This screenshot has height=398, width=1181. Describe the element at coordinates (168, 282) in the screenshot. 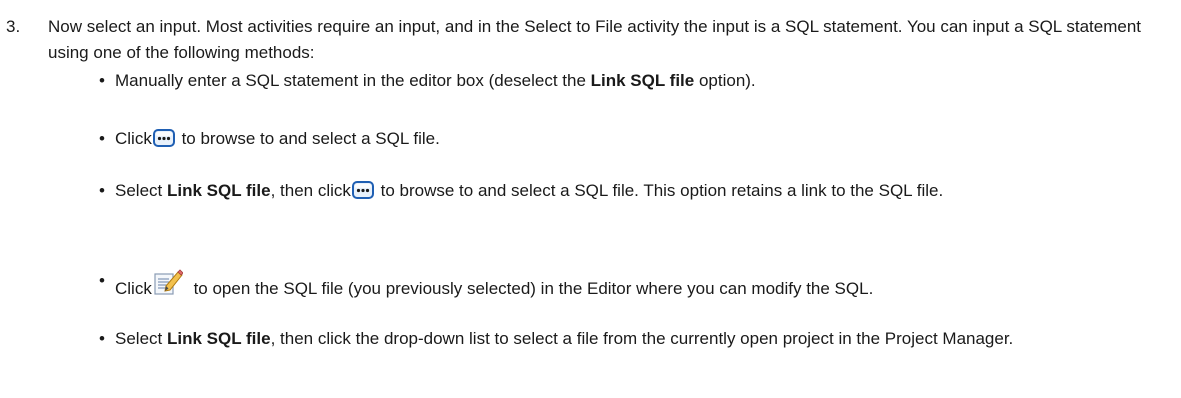

I see `edit-document-icon` at that location.